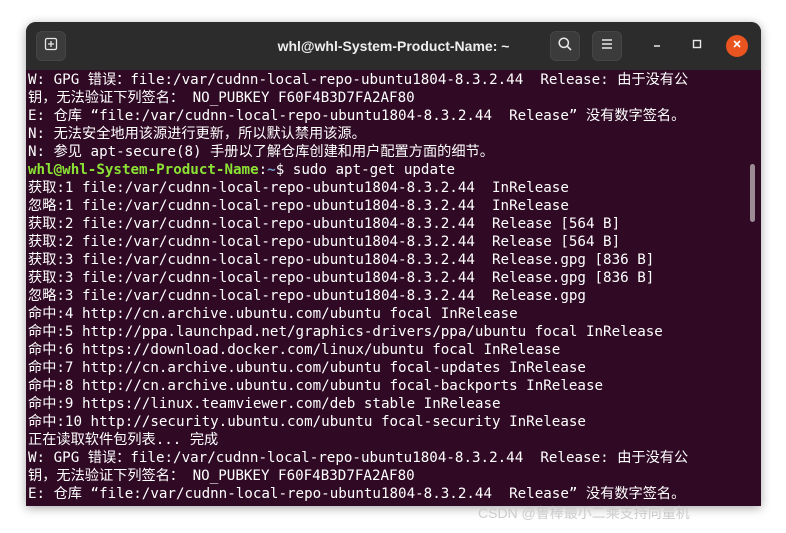  What do you see at coordinates (143, 170) in the screenshot?
I see `prompt-user: whl@whl-System-Product-Name` at bounding box center [143, 170].